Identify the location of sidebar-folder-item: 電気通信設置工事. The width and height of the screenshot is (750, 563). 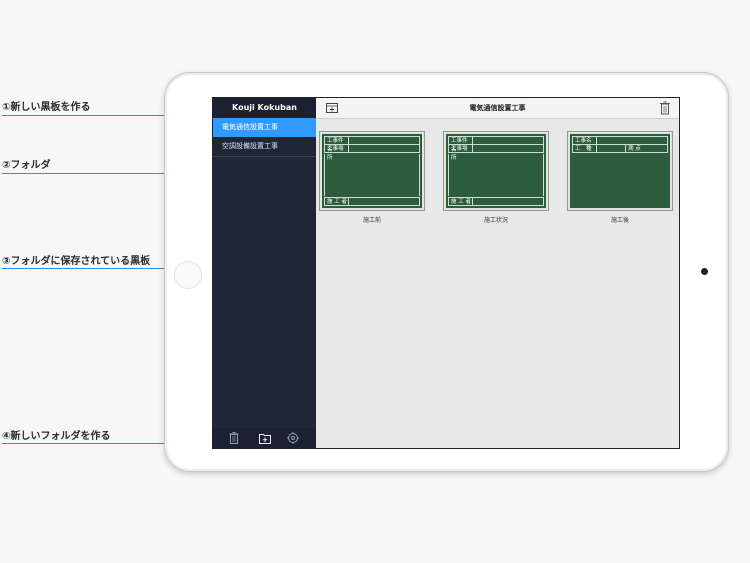
(264, 127).